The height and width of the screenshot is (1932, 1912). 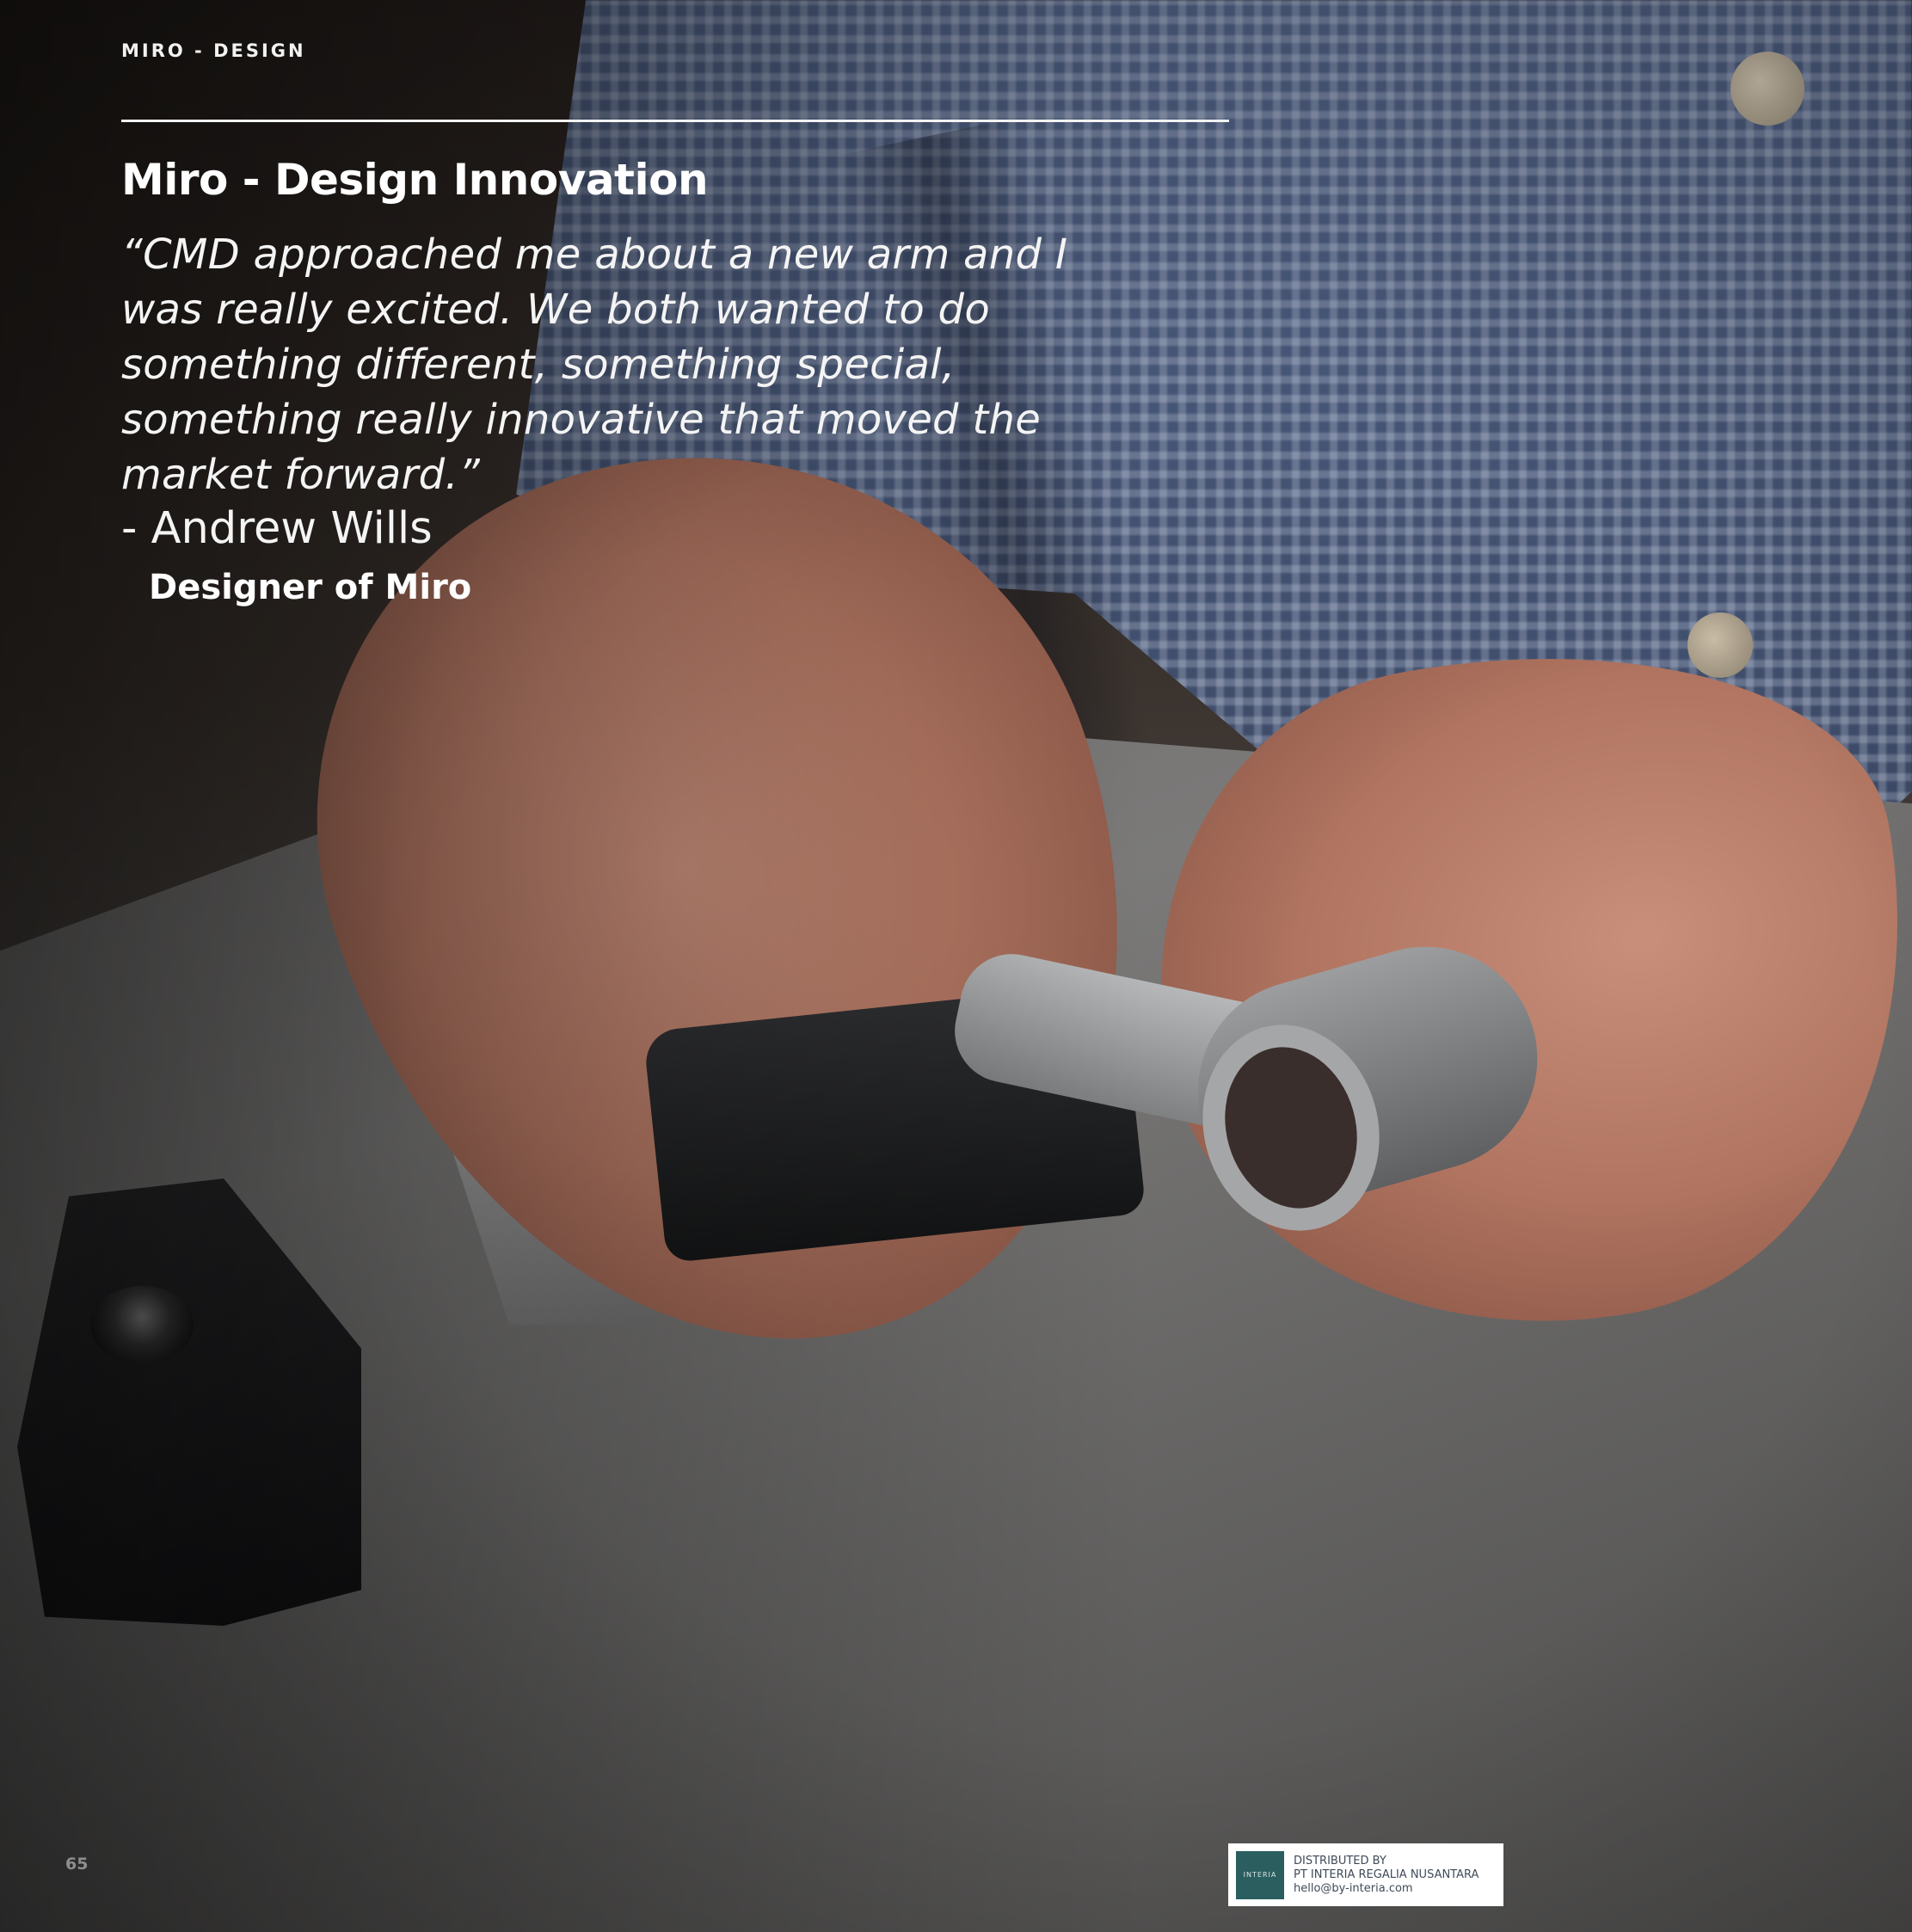 I want to click on header-divider, so click(x=675, y=121).